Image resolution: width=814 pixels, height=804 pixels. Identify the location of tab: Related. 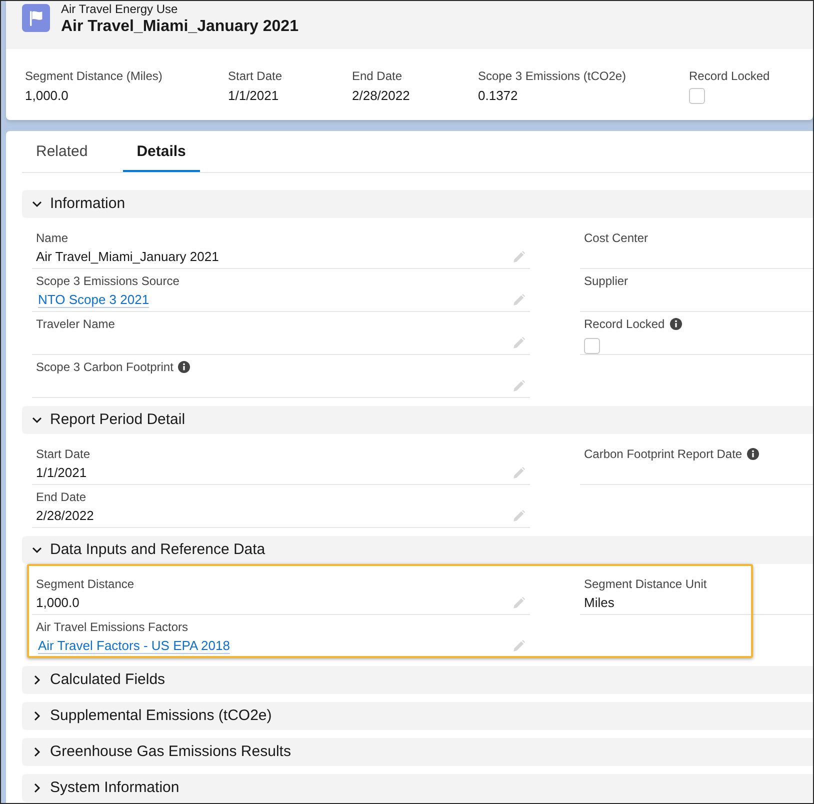
(62, 151).